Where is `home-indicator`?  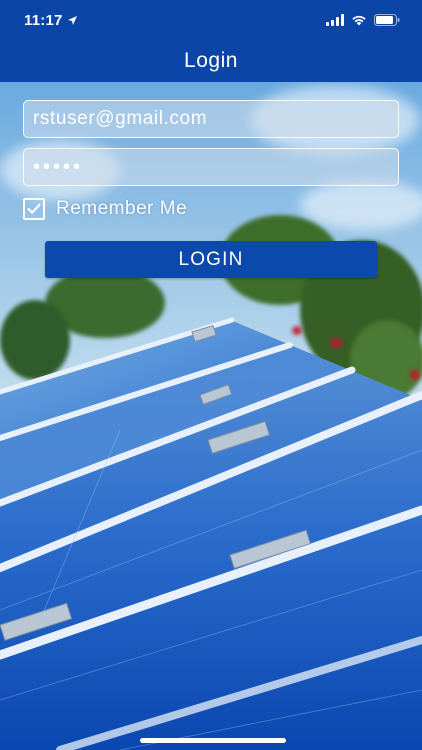 home-indicator is located at coordinates (213, 740).